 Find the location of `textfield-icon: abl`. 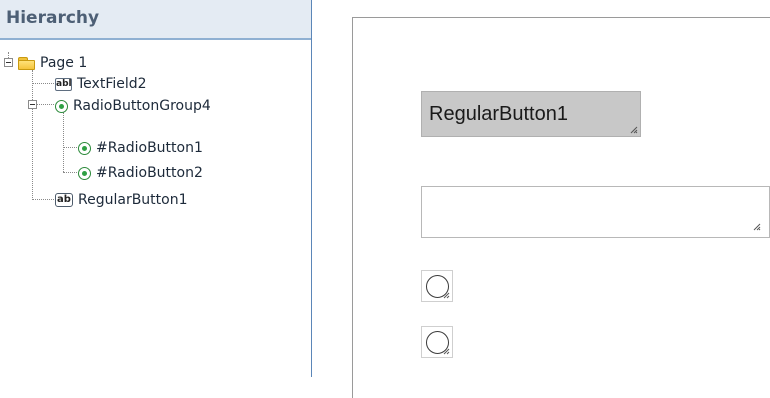

textfield-icon: abl is located at coordinates (63, 84).